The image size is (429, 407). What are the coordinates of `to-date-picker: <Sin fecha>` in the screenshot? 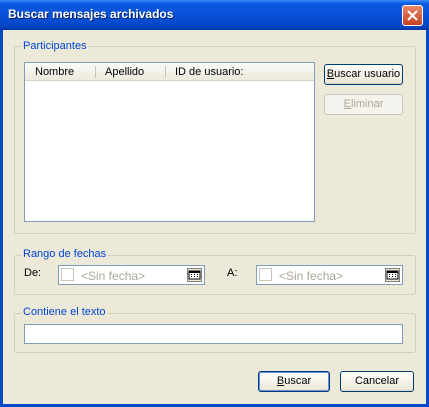 It's located at (329, 275).